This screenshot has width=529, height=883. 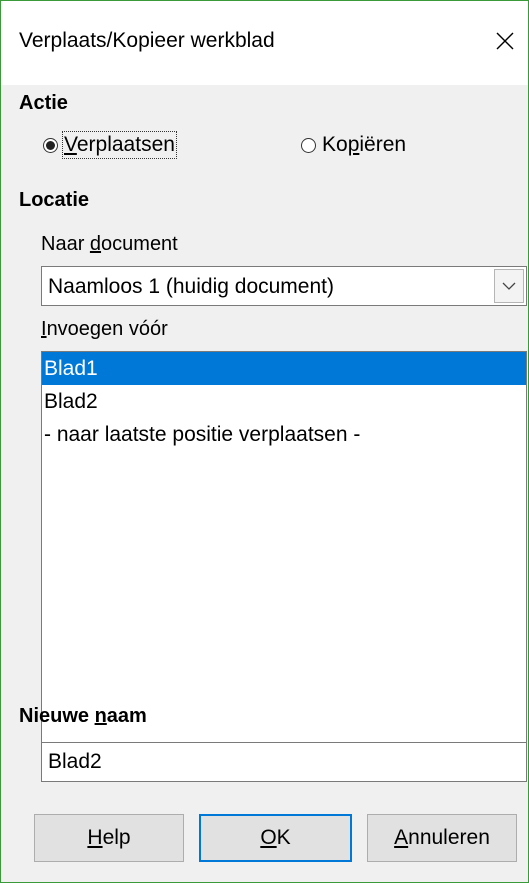 What do you see at coordinates (43, 103) in the screenshot?
I see `action-heading: Actie` at bounding box center [43, 103].